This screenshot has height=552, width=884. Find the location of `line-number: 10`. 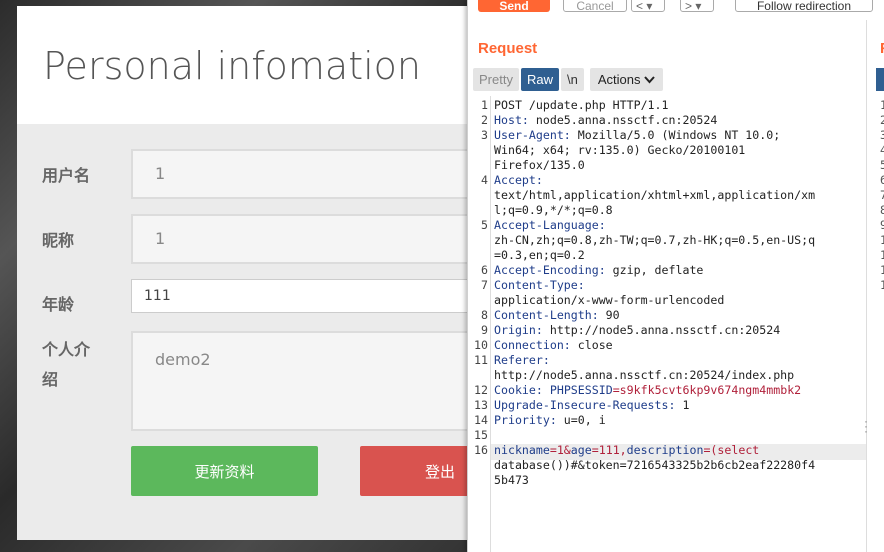

line-number: 10 is located at coordinates (481, 345).